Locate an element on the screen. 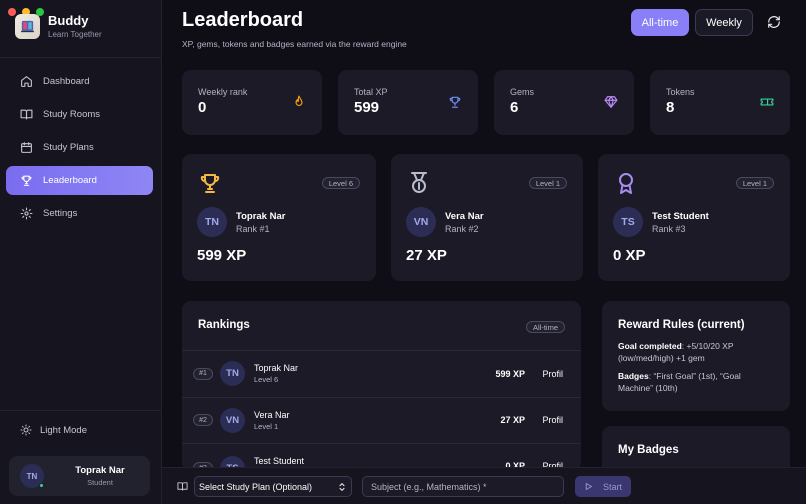 This screenshot has height=504, width=806. app-tagline: Learn Together is located at coordinates (75, 34).